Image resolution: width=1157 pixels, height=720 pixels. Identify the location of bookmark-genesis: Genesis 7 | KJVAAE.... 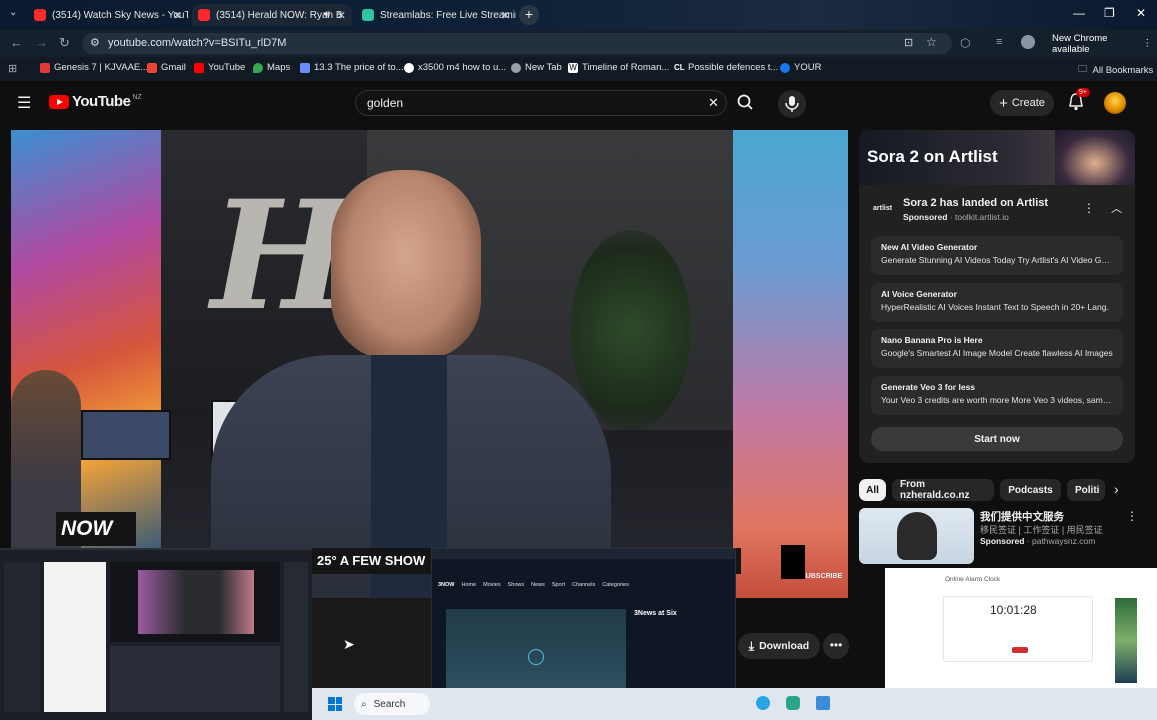
(94, 67).